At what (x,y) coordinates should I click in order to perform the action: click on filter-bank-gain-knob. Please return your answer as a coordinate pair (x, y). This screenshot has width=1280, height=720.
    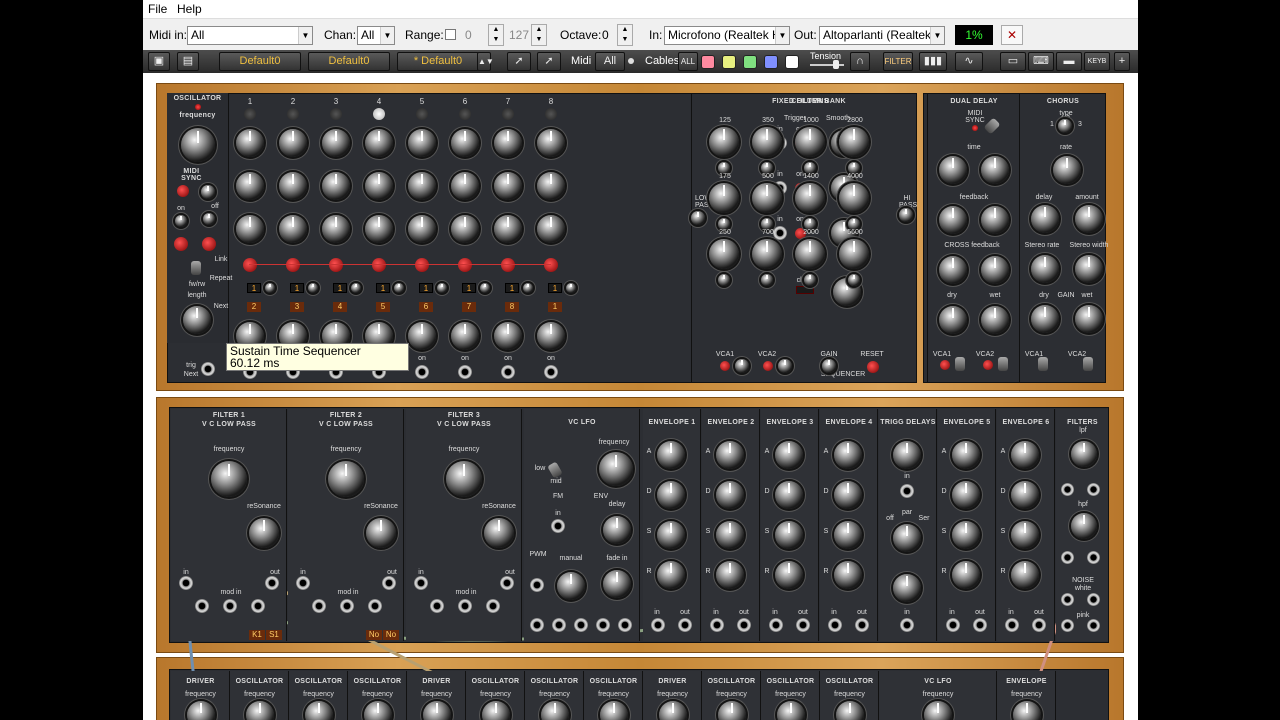
    Looking at the image, I should click on (829, 366).